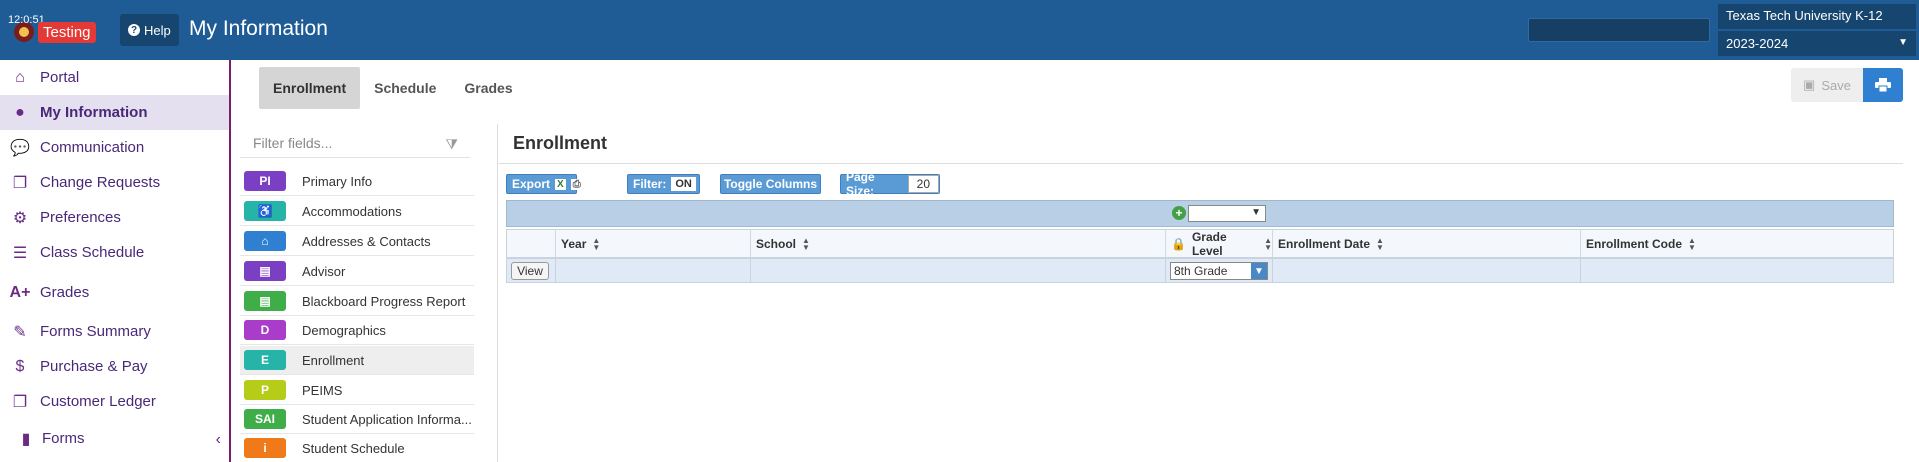 The width and height of the screenshot is (1919, 462). I want to click on toggle-columns-button: Toggle Columns, so click(770, 184).